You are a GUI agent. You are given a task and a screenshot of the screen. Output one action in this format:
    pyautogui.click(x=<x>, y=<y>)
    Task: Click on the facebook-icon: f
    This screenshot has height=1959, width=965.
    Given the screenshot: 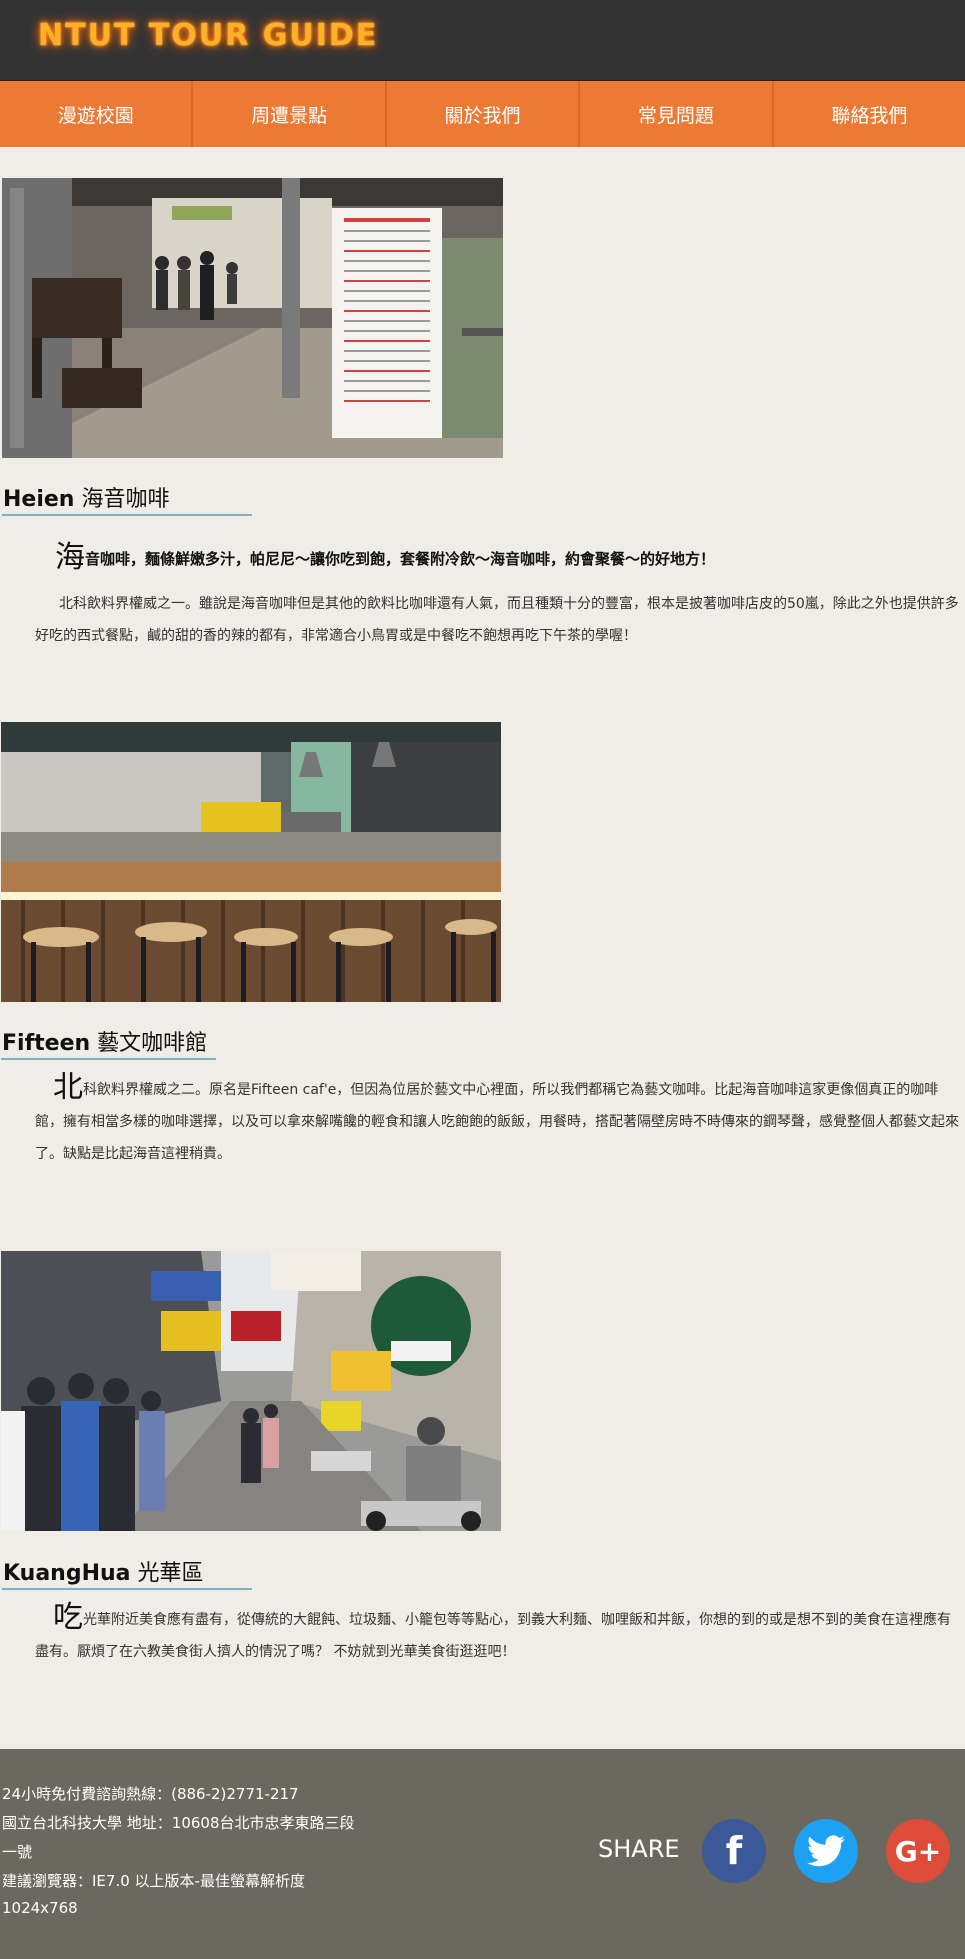 What is the action you would take?
    pyautogui.click(x=734, y=1851)
    